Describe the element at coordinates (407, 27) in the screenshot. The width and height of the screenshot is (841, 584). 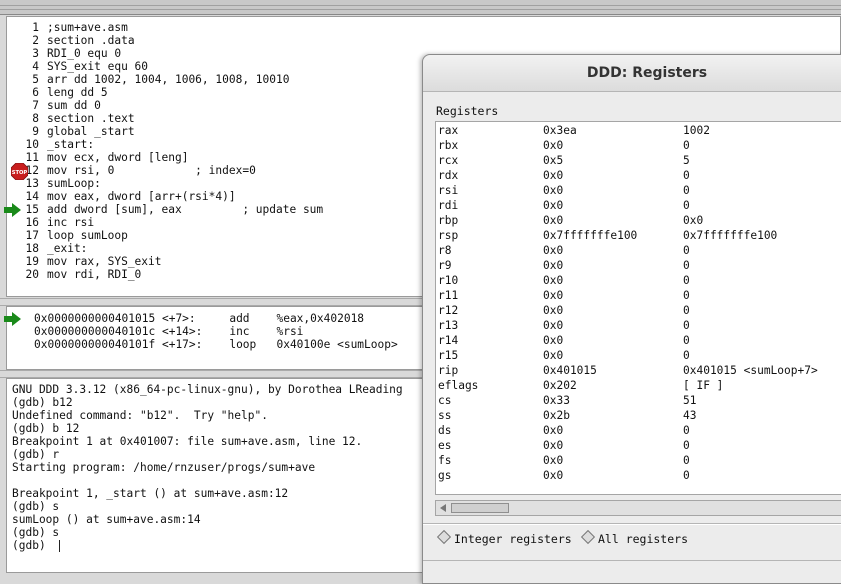
I see `source-line: 1 ;sum+ave.asm` at that location.